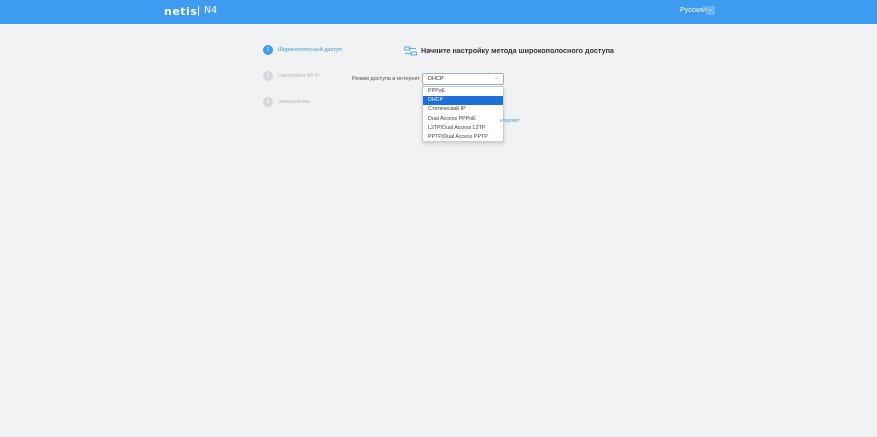 This screenshot has height=437, width=877. What do you see at coordinates (211, 10) in the screenshot?
I see `model-name: N4` at bounding box center [211, 10].